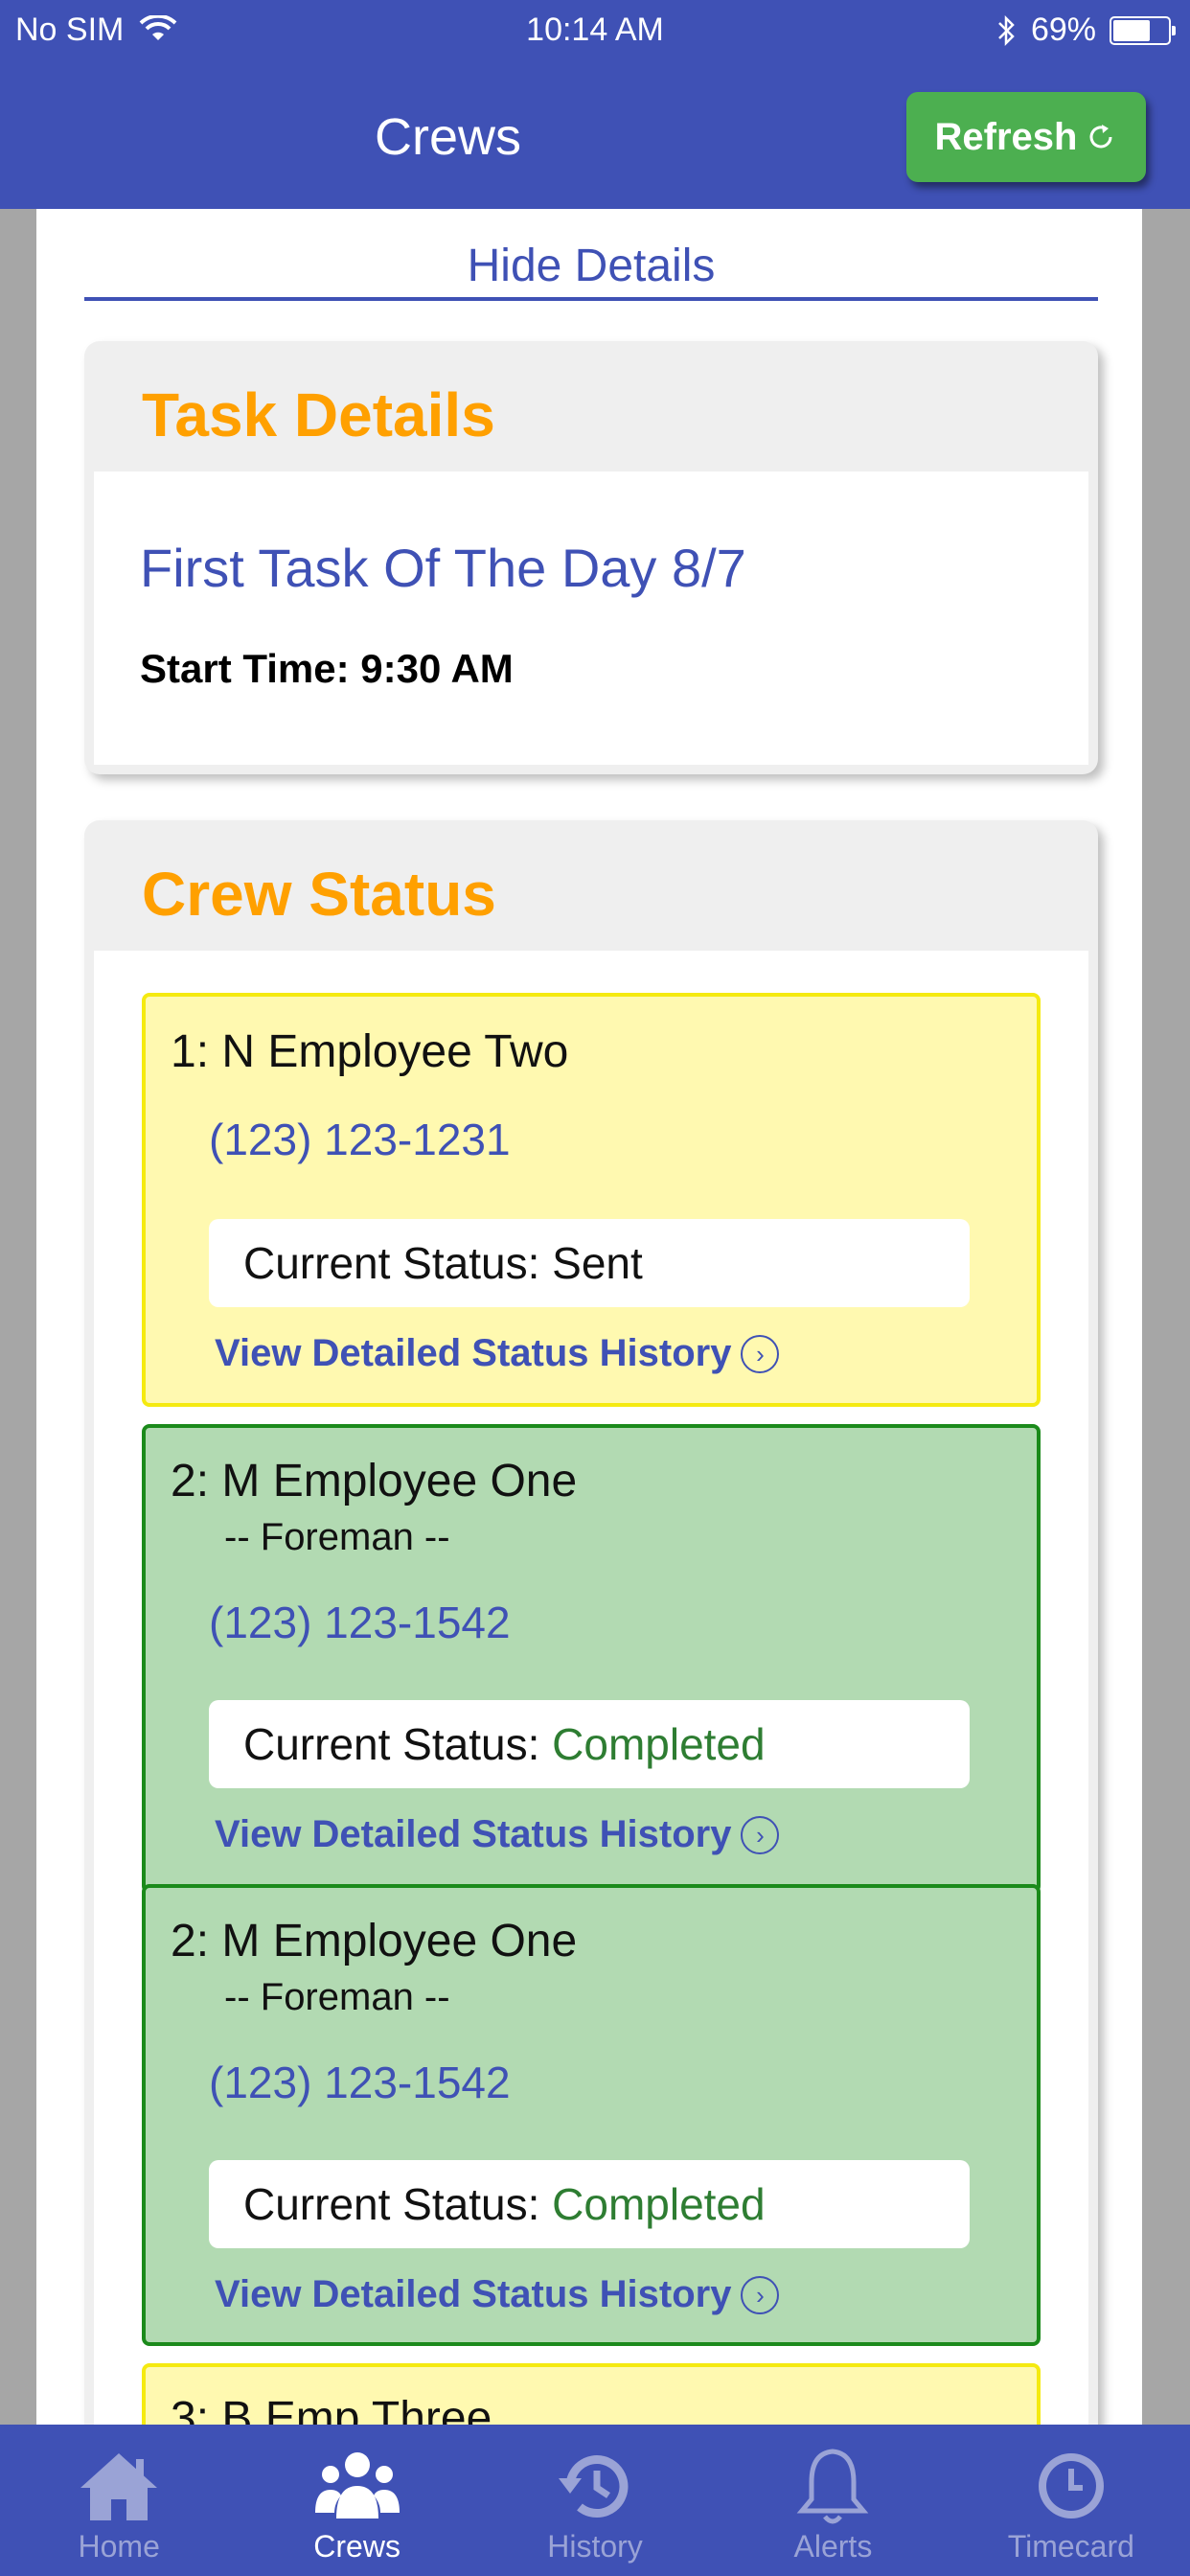  I want to click on crew-status-header: Crew Status, so click(591, 885).